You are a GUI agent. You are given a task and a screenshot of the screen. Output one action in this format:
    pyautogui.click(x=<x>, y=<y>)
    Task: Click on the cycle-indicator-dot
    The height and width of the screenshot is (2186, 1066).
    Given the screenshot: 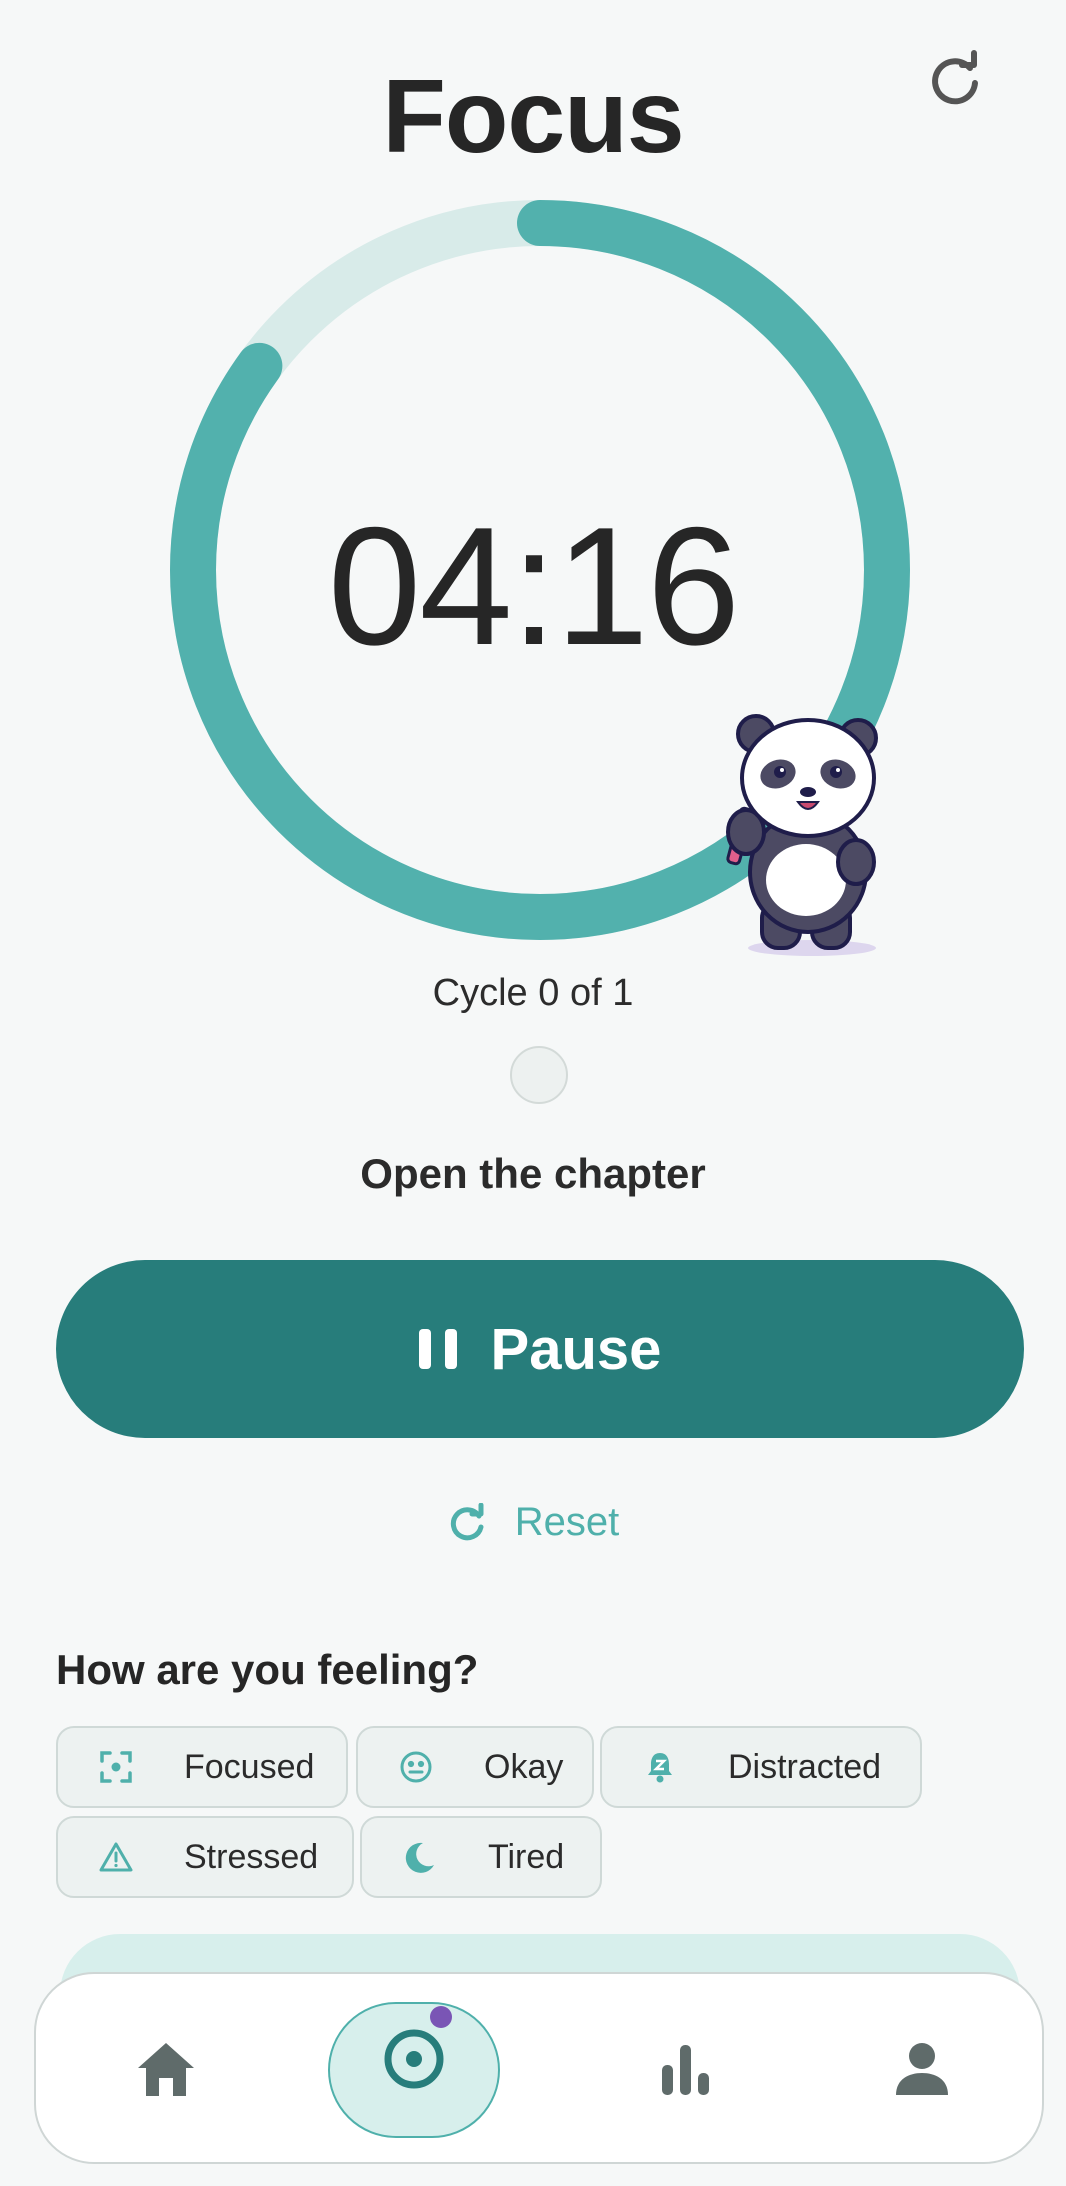 What is the action you would take?
    pyautogui.click(x=539, y=1075)
    